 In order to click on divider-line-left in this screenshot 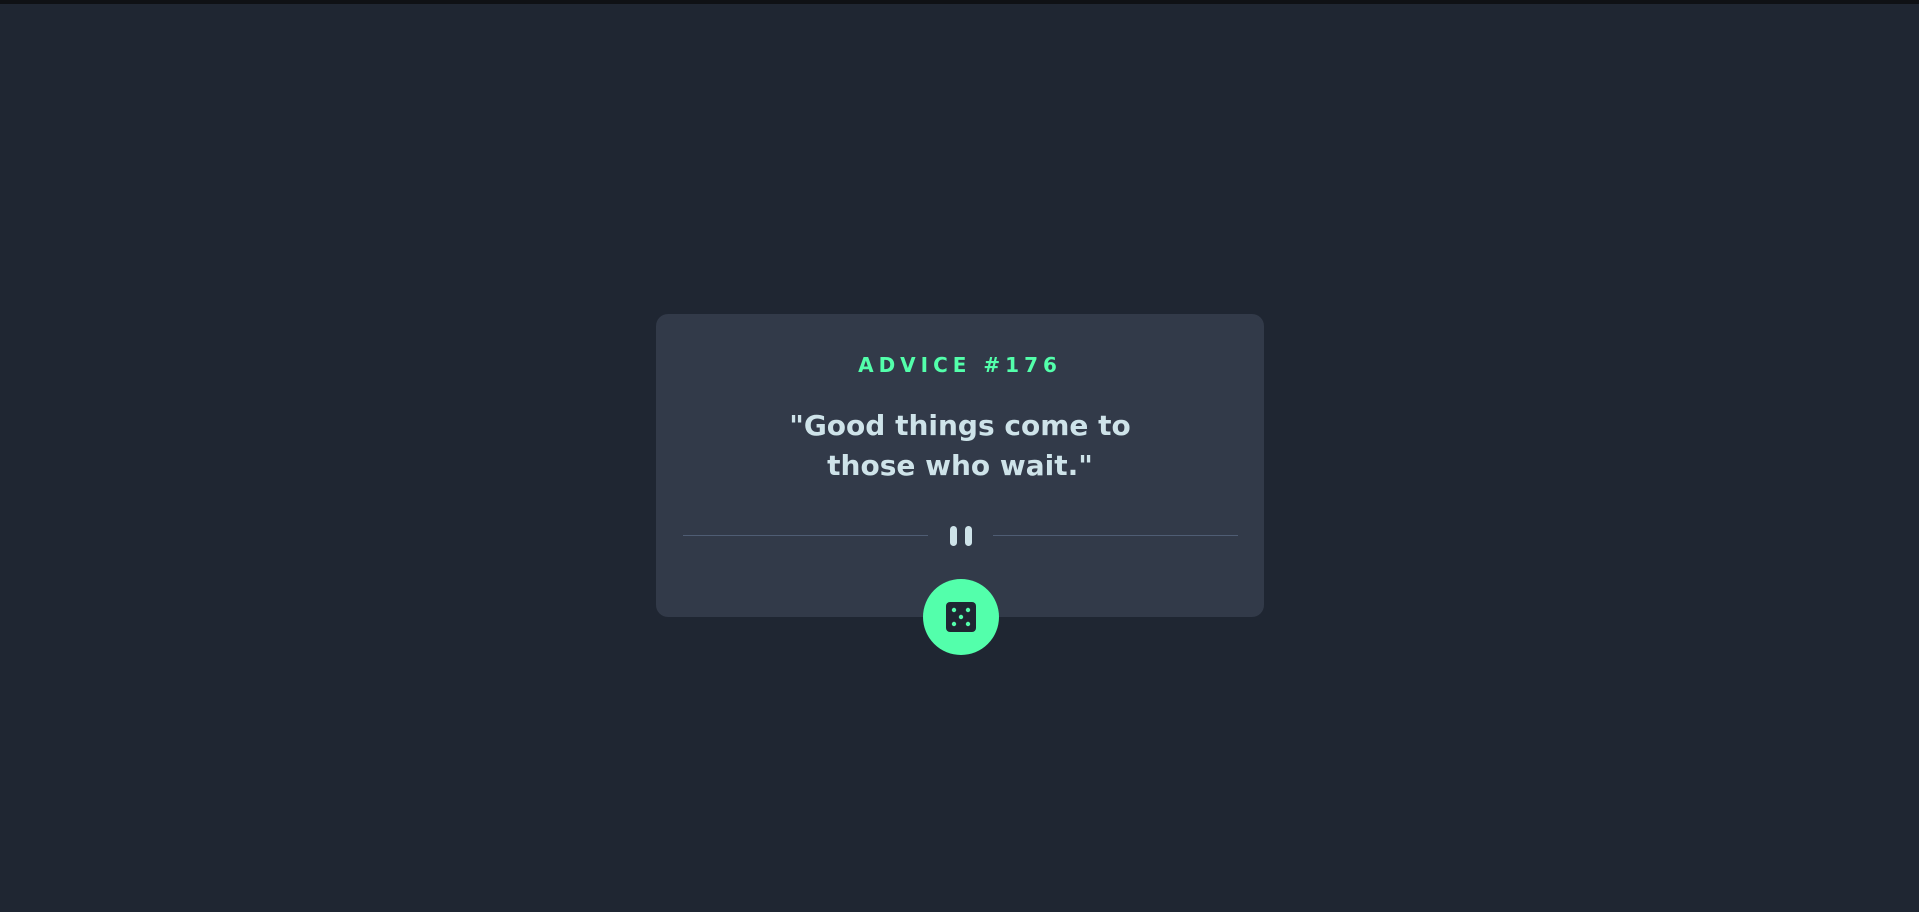, I will do `click(805, 535)`.